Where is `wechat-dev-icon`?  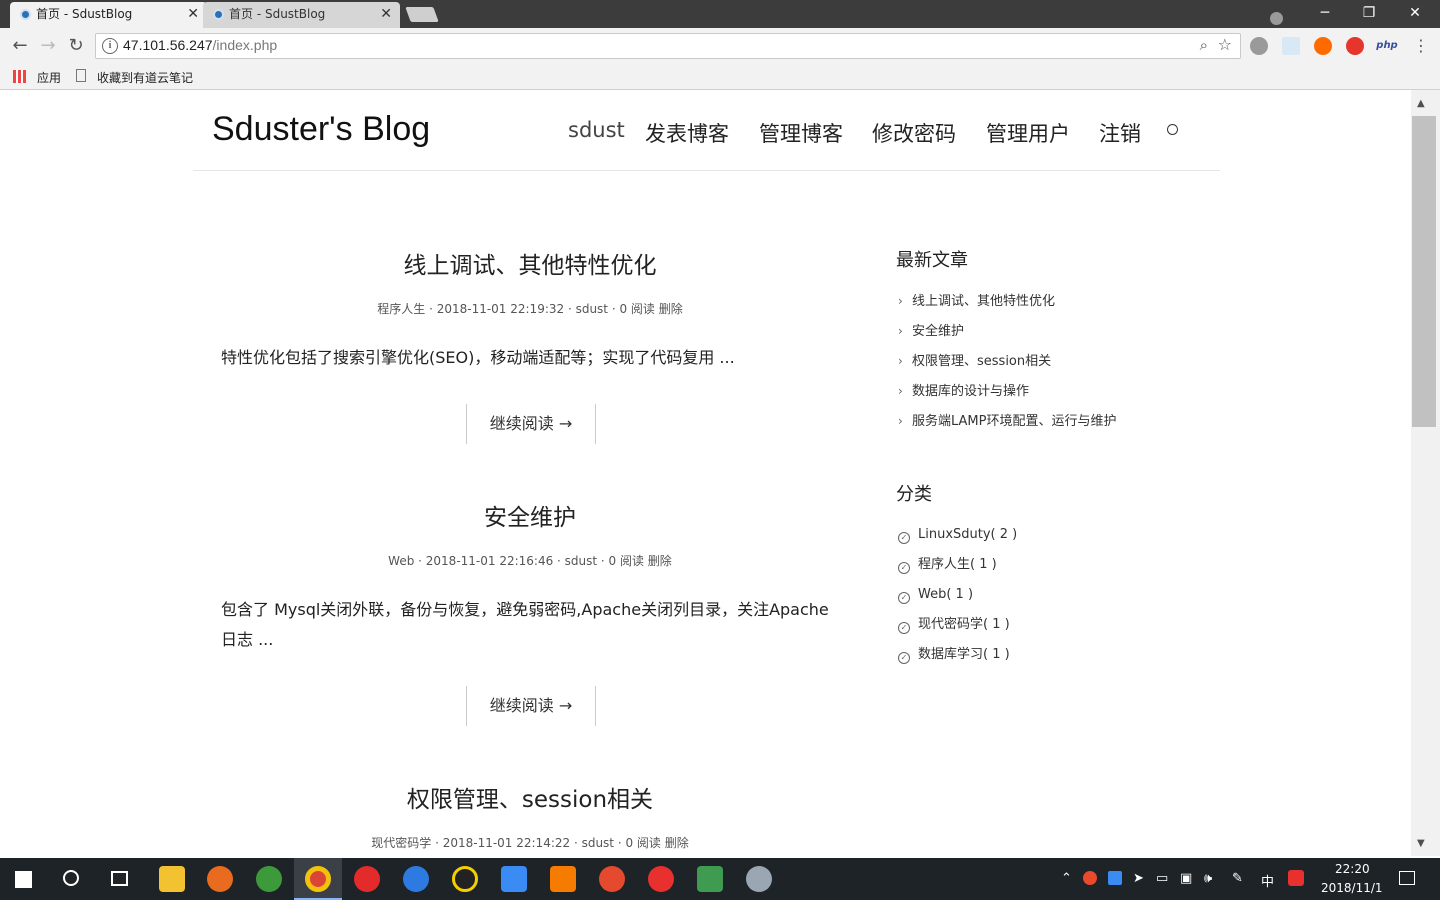
wechat-dev-icon is located at coordinates (710, 879).